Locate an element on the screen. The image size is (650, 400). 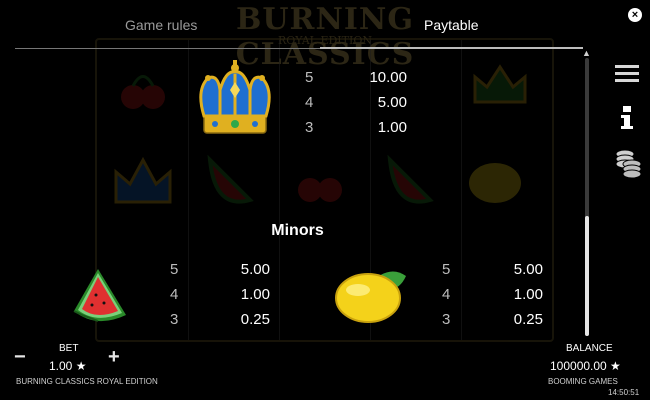
tab-active-underline is located at coordinates (451, 48).